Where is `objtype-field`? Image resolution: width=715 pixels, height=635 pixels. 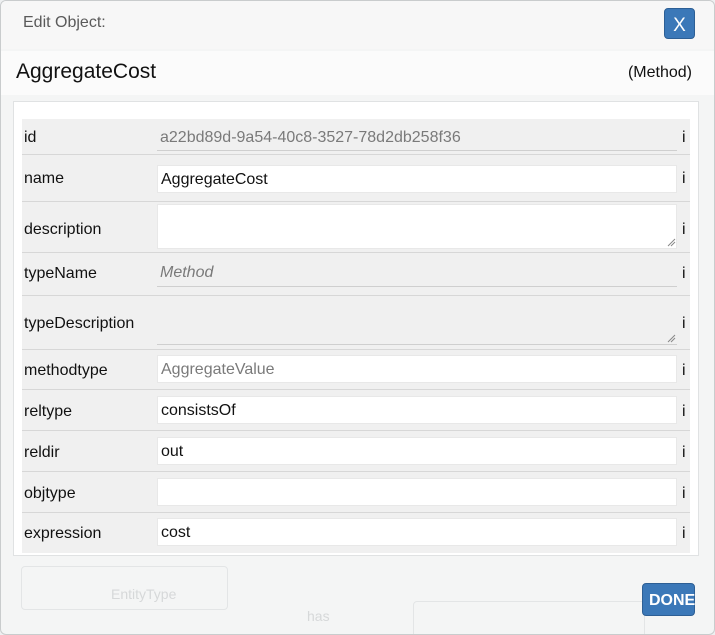
objtype-field is located at coordinates (417, 492).